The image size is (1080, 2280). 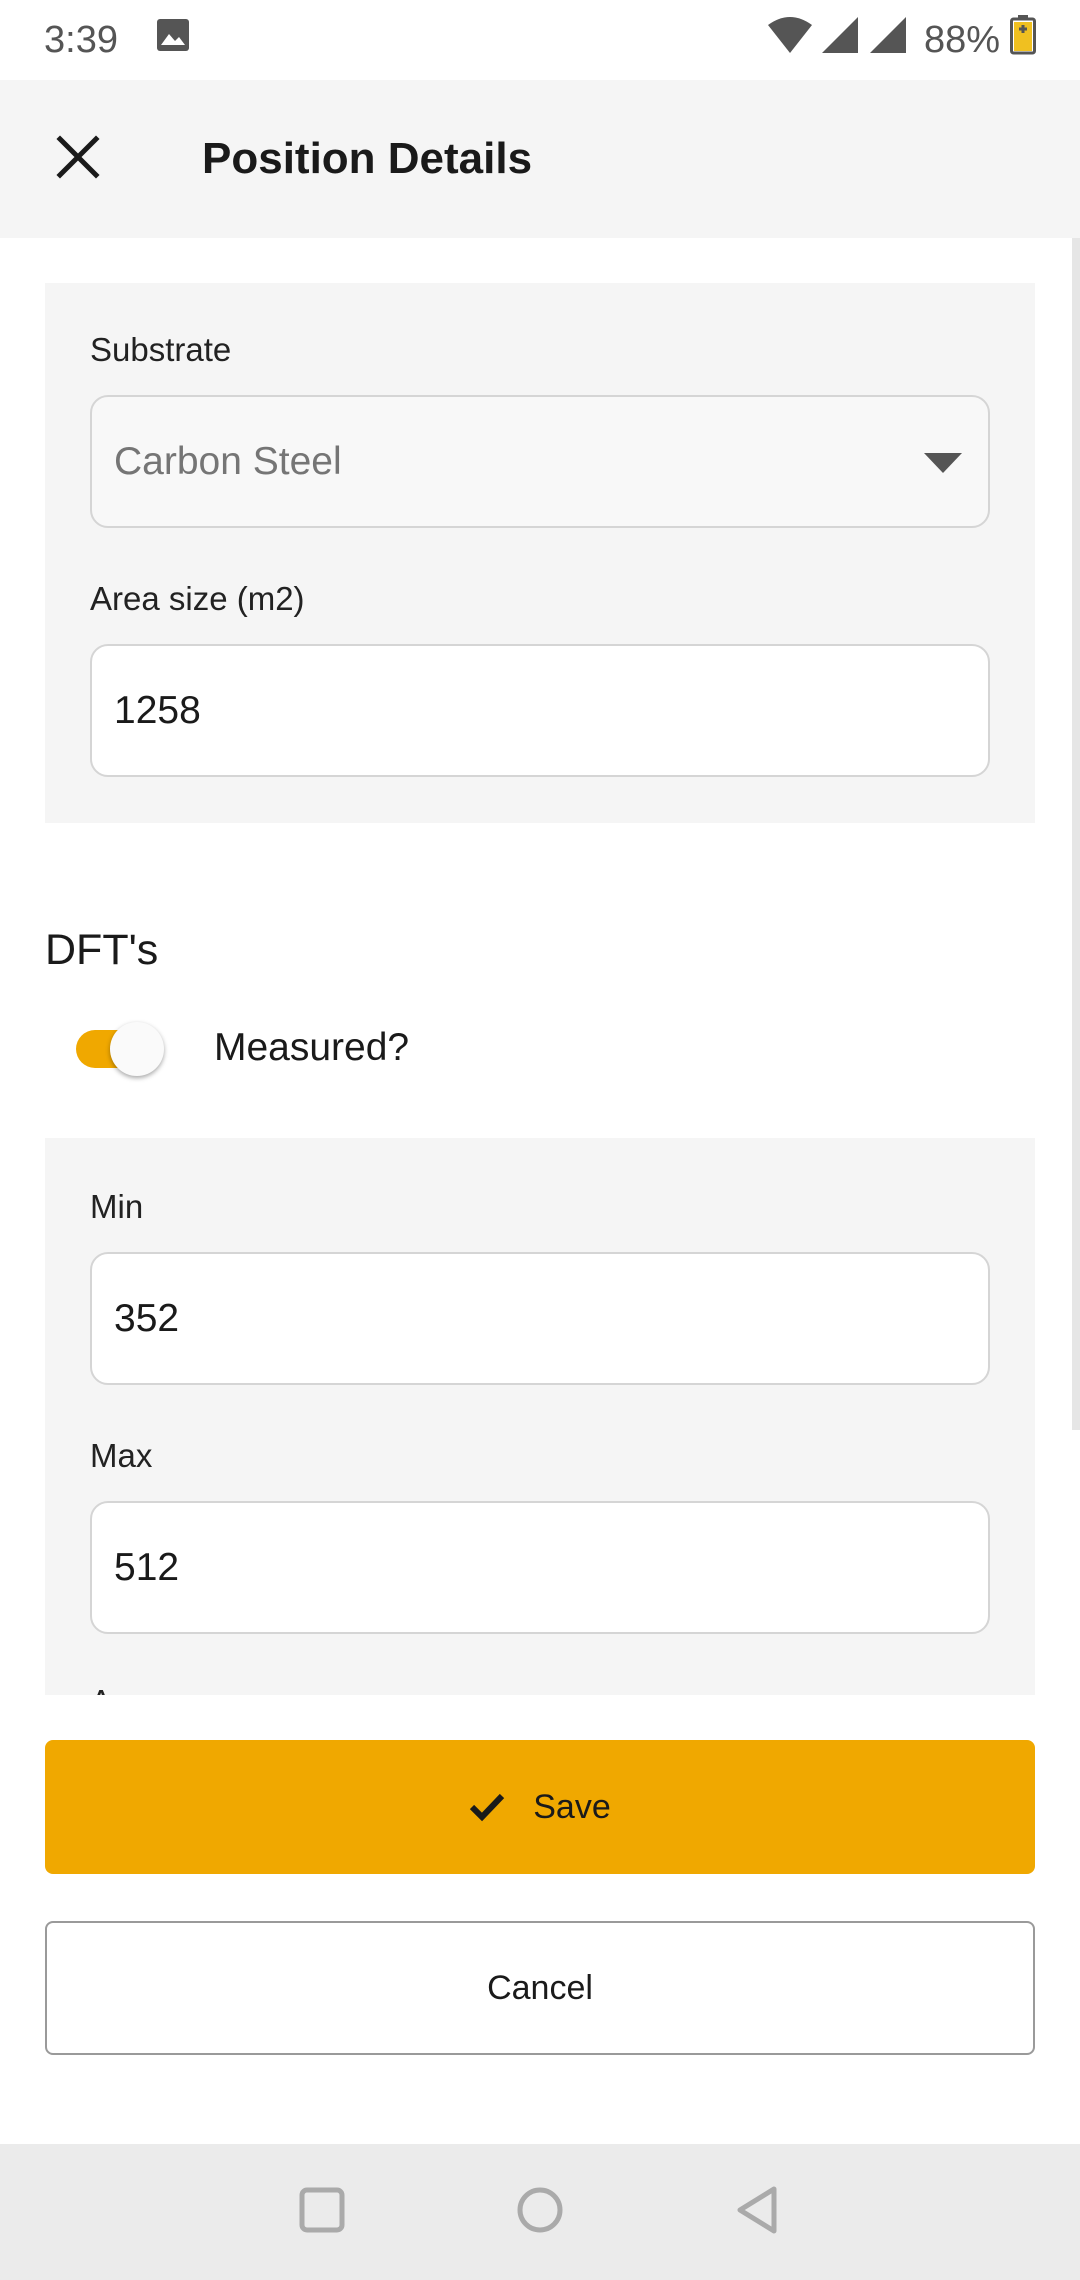 What do you see at coordinates (943, 463) in the screenshot?
I see `chevron-down-icon` at bounding box center [943, 463].